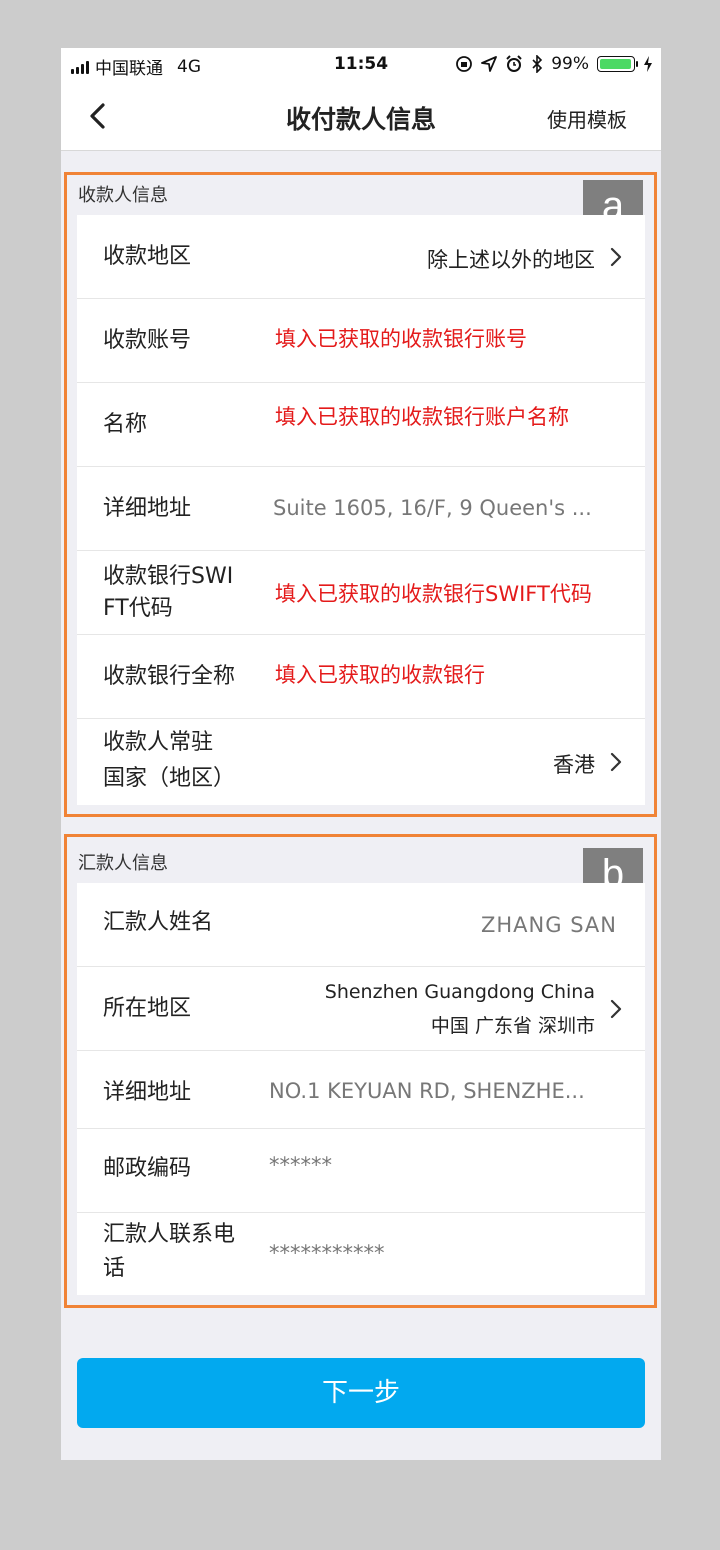  What do you see at coordinates (464, 64) in the screenshot?
I see `rotation-lock-icon` at bounding box center [464, 64].